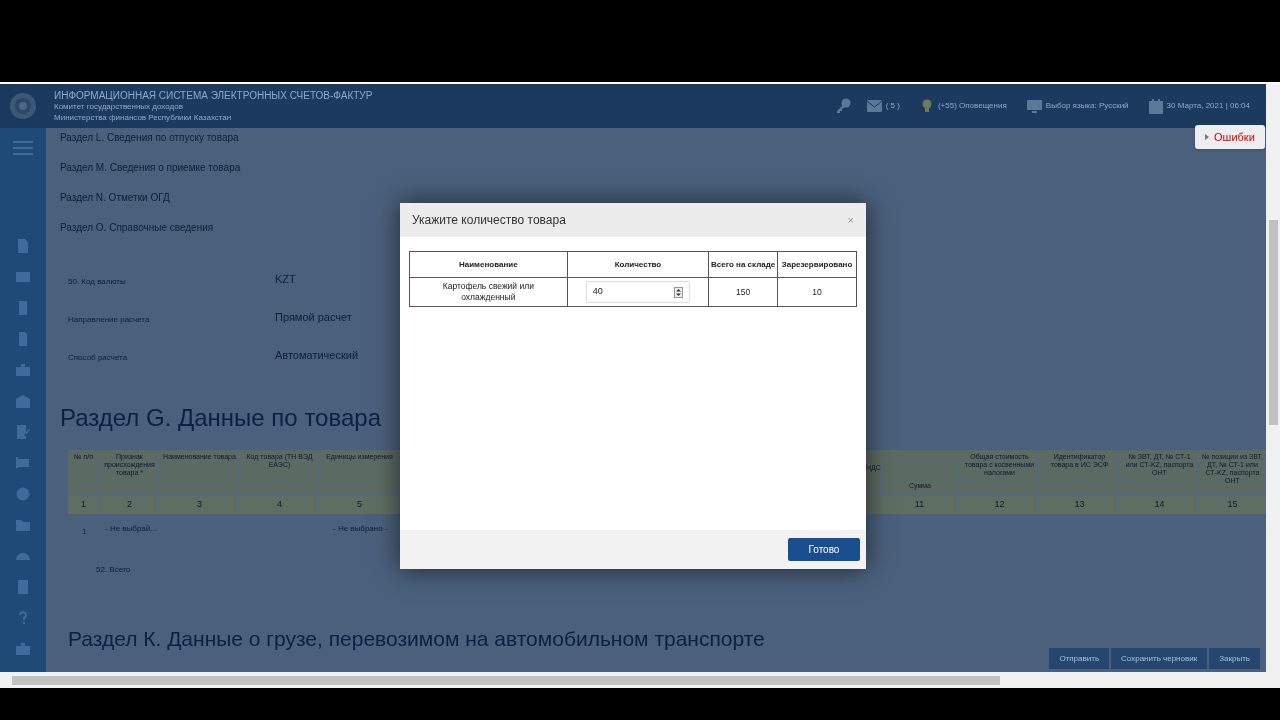  I want to click on footer-button: Отправить, so click(1079, 658).